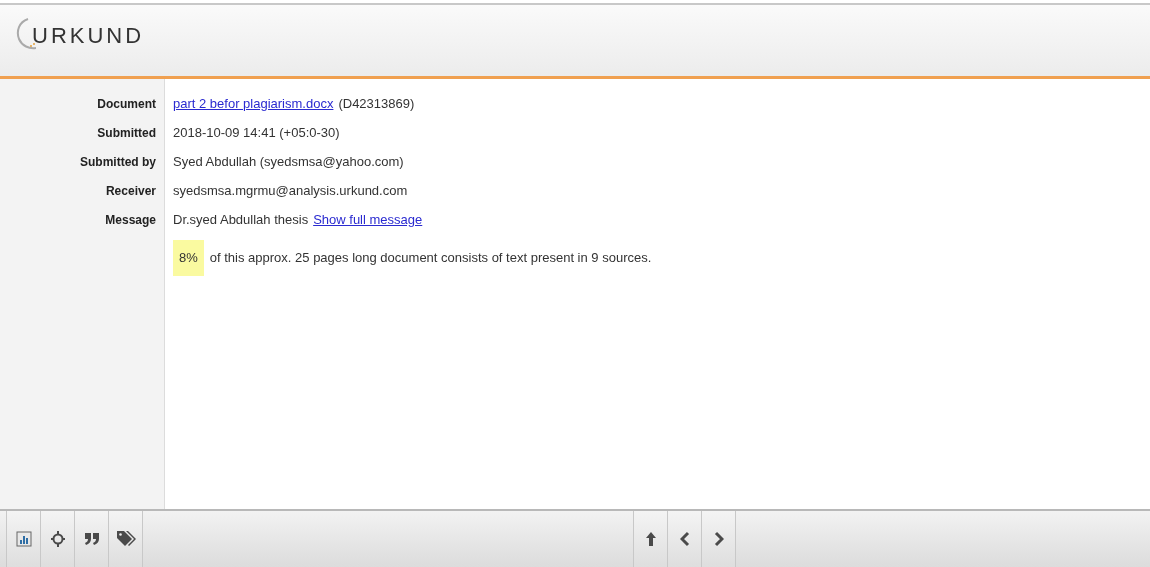 The width and height of the screenshot is (1150, 567). Describe the element at coordinates (684, 539) in the screenshot. I see `chevron-left-icon` at that location.